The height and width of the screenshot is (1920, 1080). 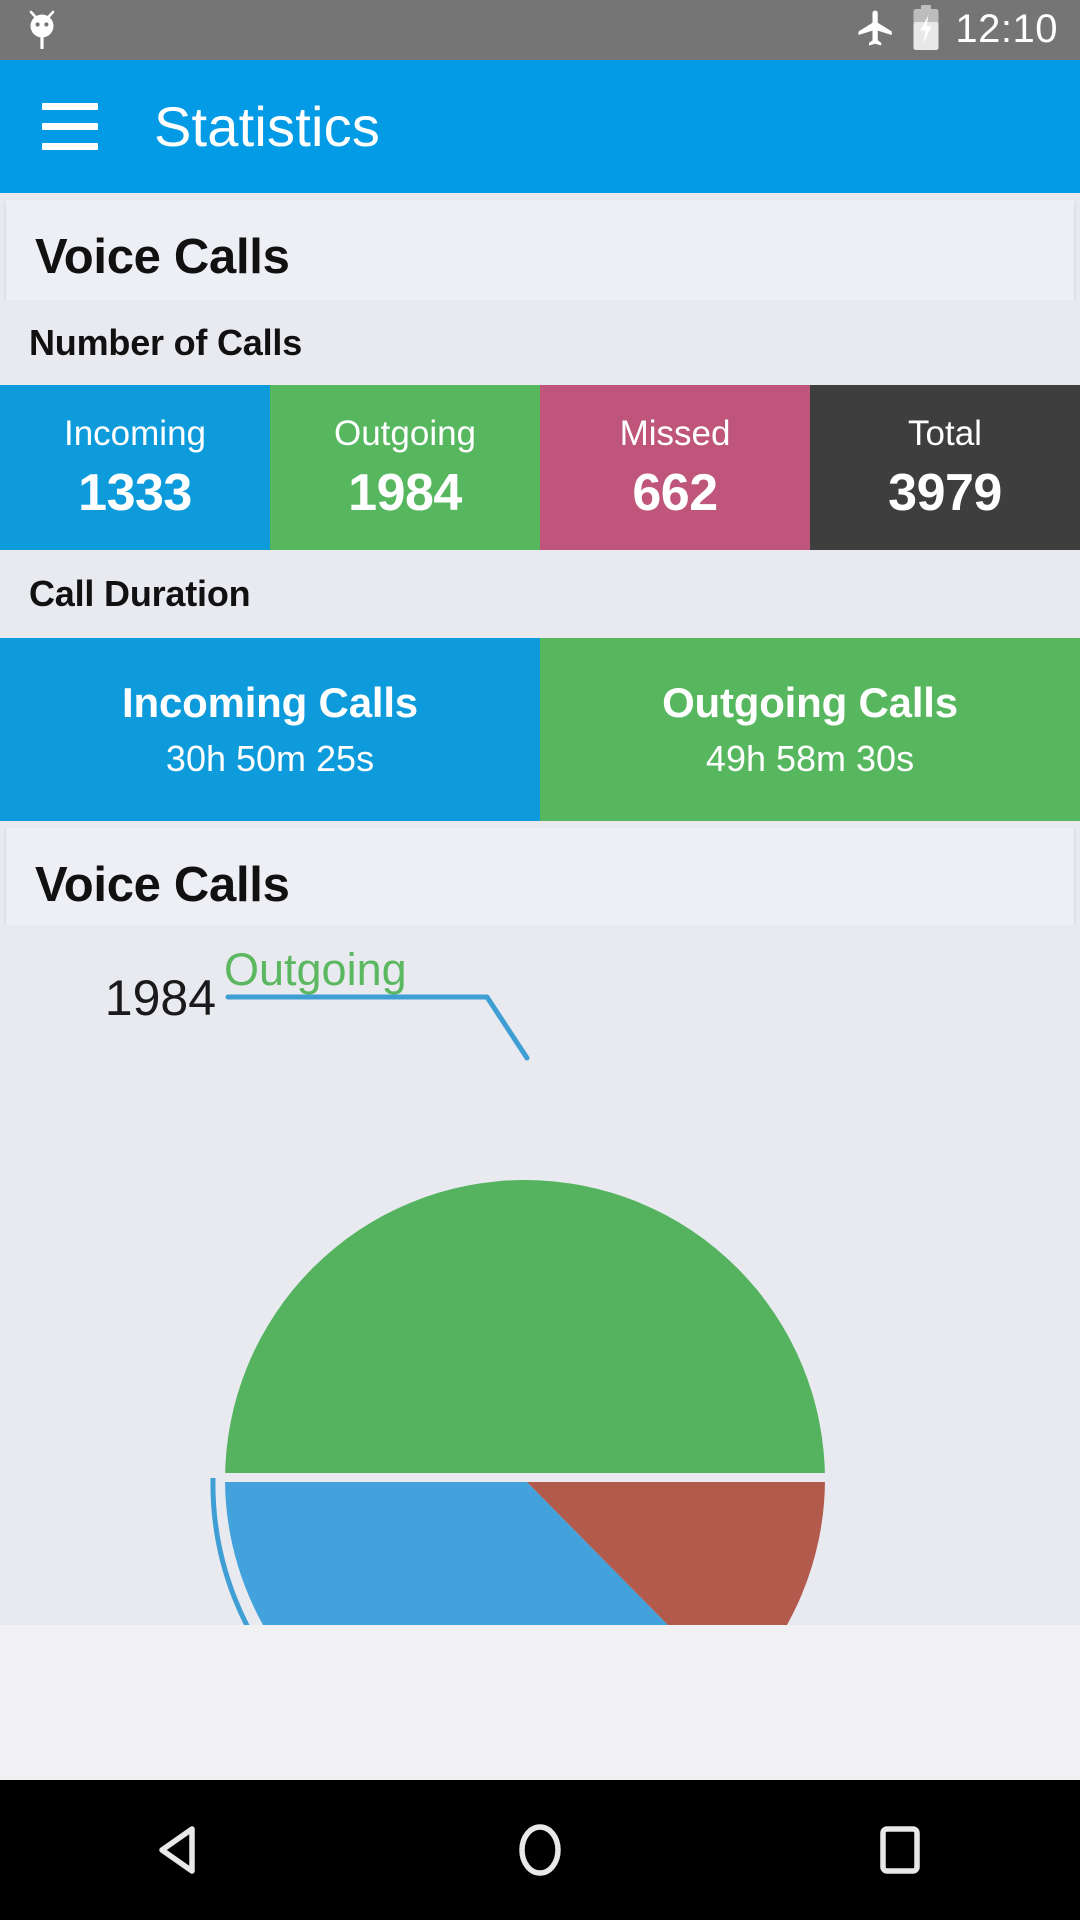 What do you see at coordinates (675, 433) in the screenshot?
I see `count-label: Missed` at bounding box center [675, 433].